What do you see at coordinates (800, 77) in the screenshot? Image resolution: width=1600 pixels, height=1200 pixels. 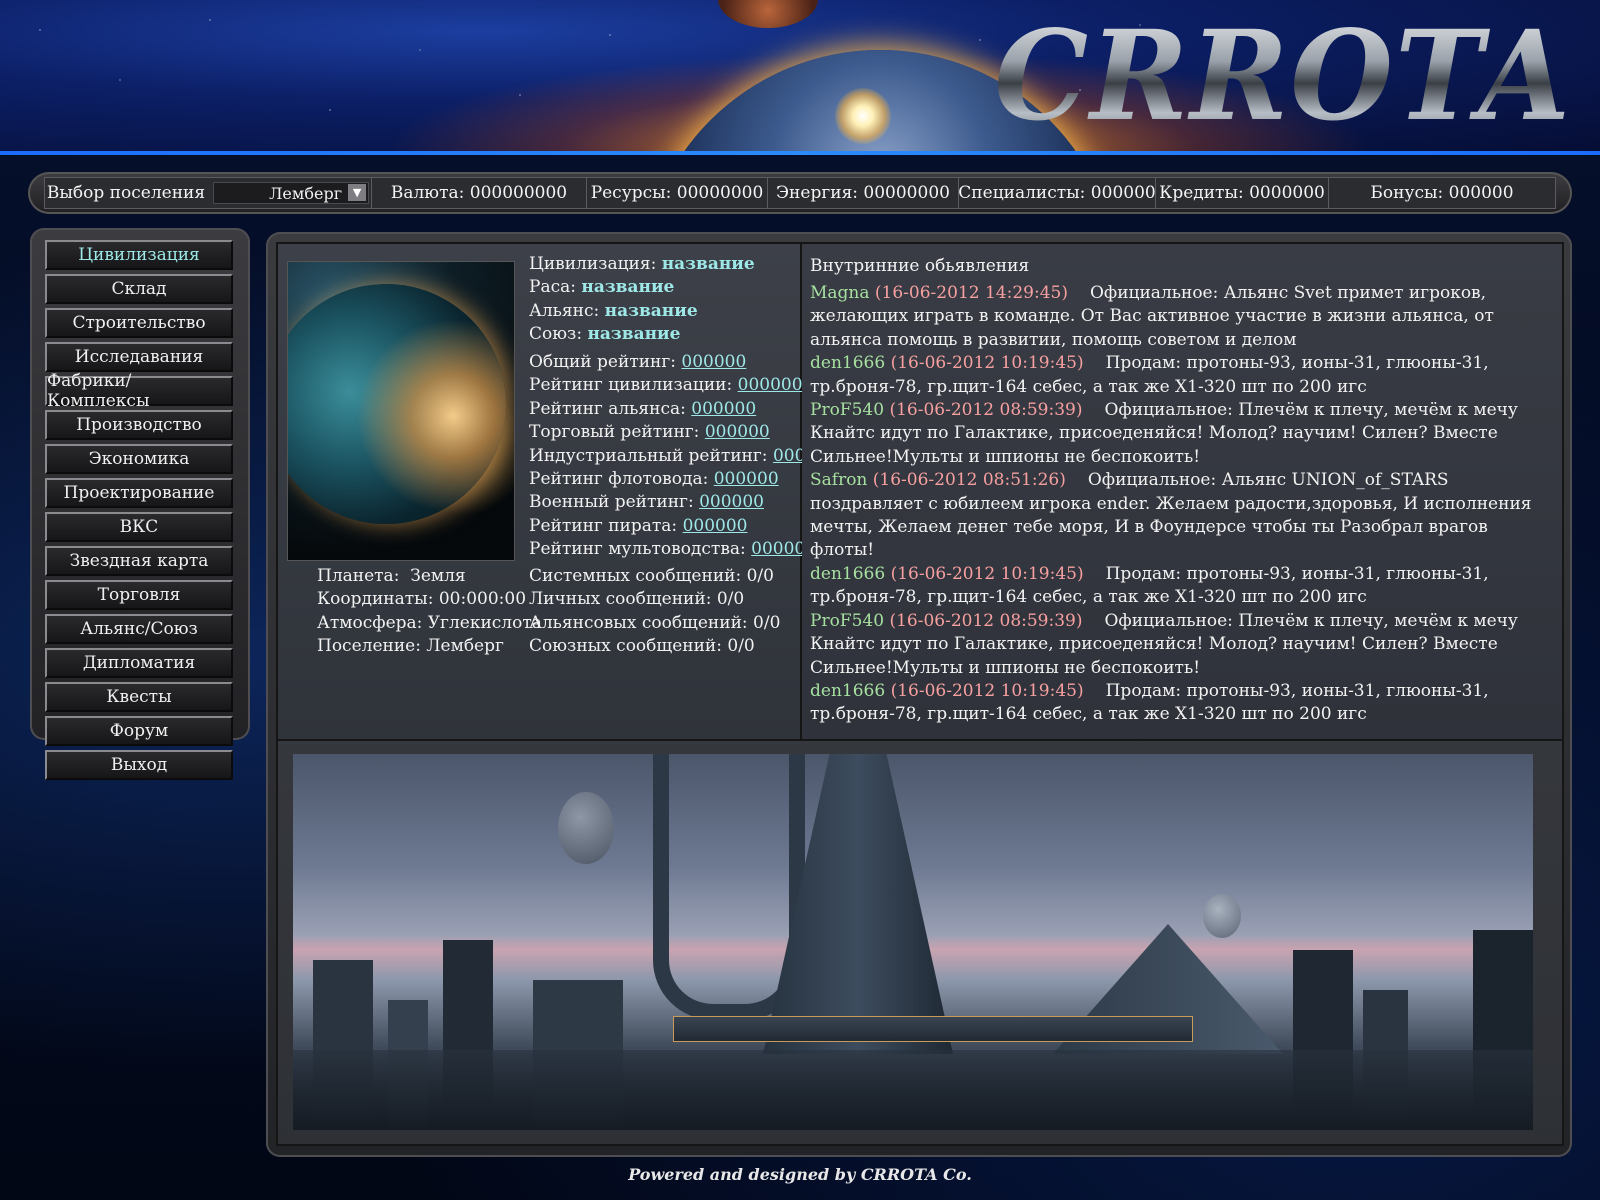 I see `header-banner: CRROTA` at bounding box center [800, 77].